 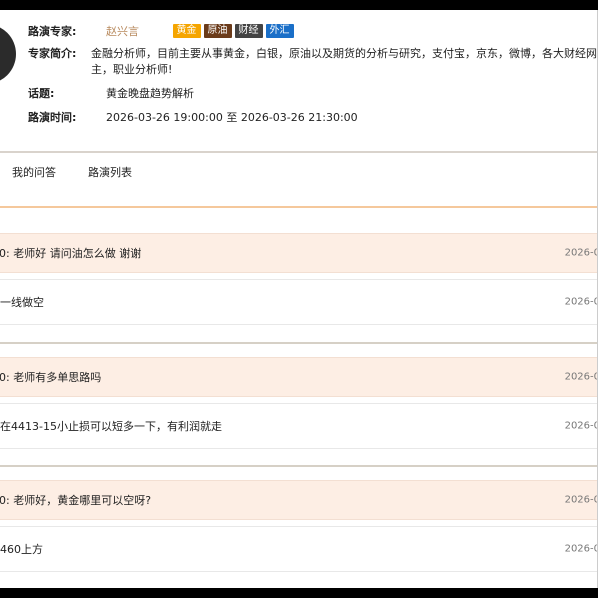 I want to click on question-row: 0: 老师好，黄金哪里可以空呀? 2026-0, so click(x=299, y=500).